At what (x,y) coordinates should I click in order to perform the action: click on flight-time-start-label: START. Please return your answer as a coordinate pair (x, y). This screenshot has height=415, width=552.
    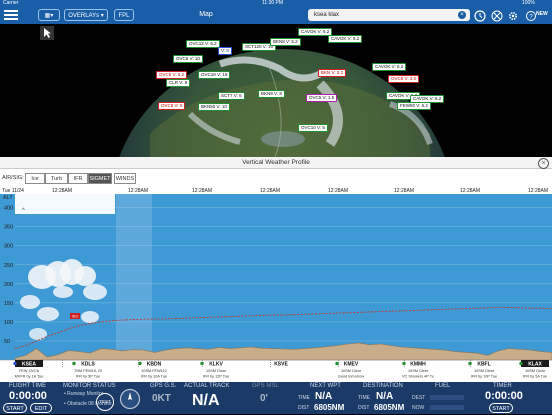
    Looking at the image, I should click on (15, 409).